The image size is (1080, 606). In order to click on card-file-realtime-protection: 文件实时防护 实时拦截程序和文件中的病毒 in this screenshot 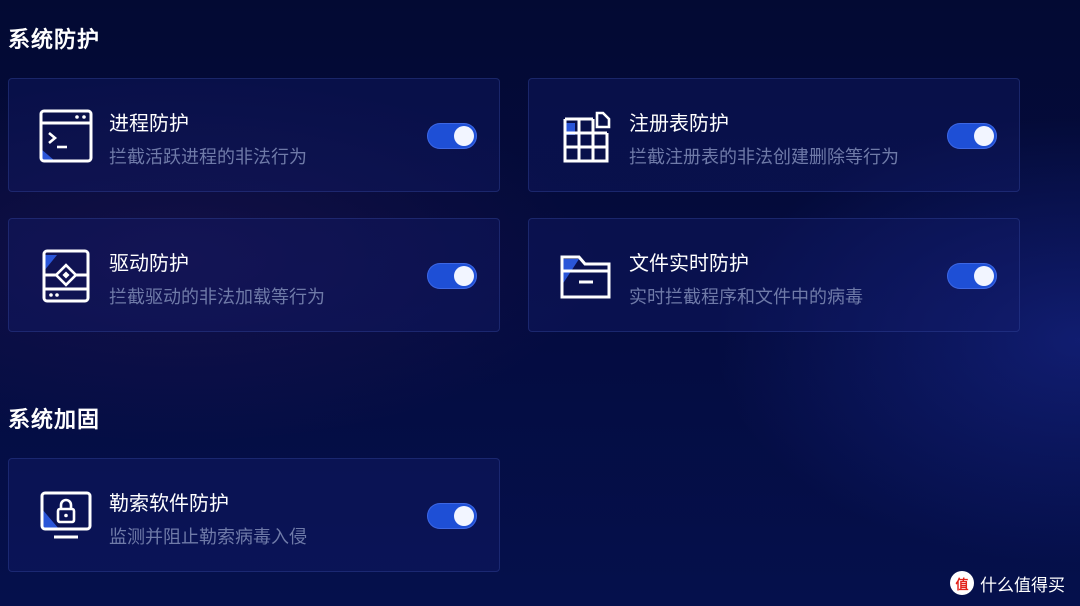, I will do `click(774, 275)`.